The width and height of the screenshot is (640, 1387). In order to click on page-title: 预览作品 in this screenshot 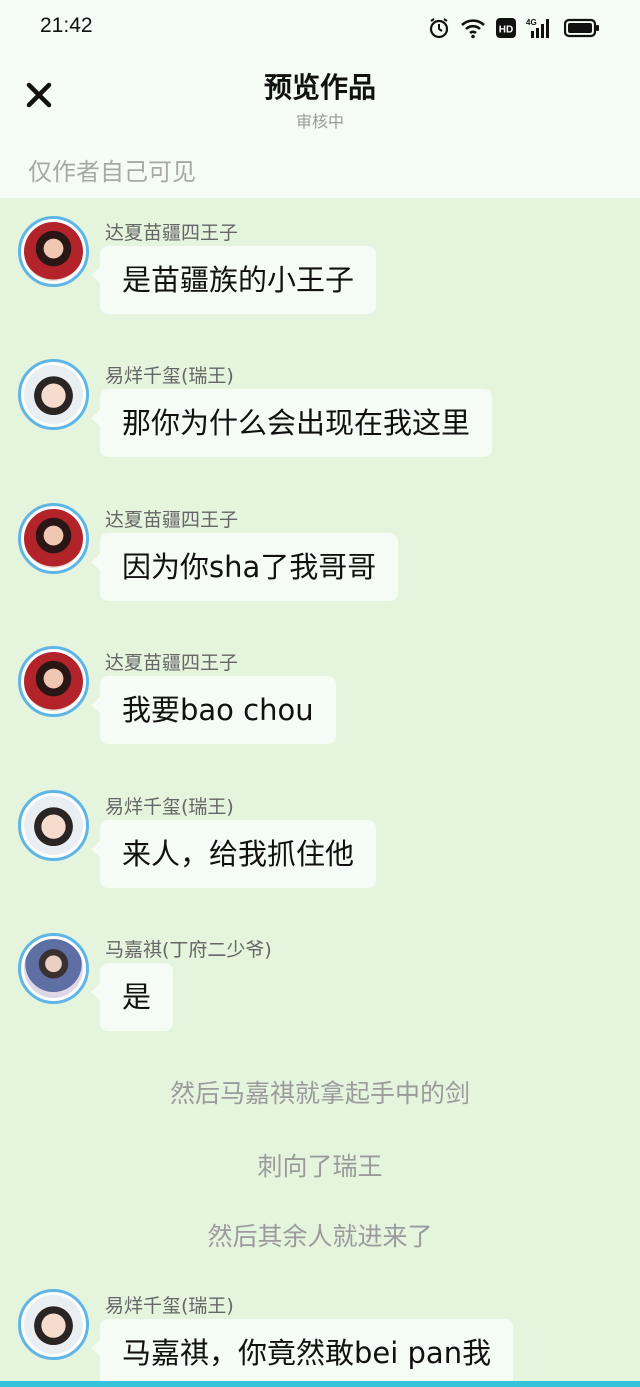, I will do `click(319, 87)`.